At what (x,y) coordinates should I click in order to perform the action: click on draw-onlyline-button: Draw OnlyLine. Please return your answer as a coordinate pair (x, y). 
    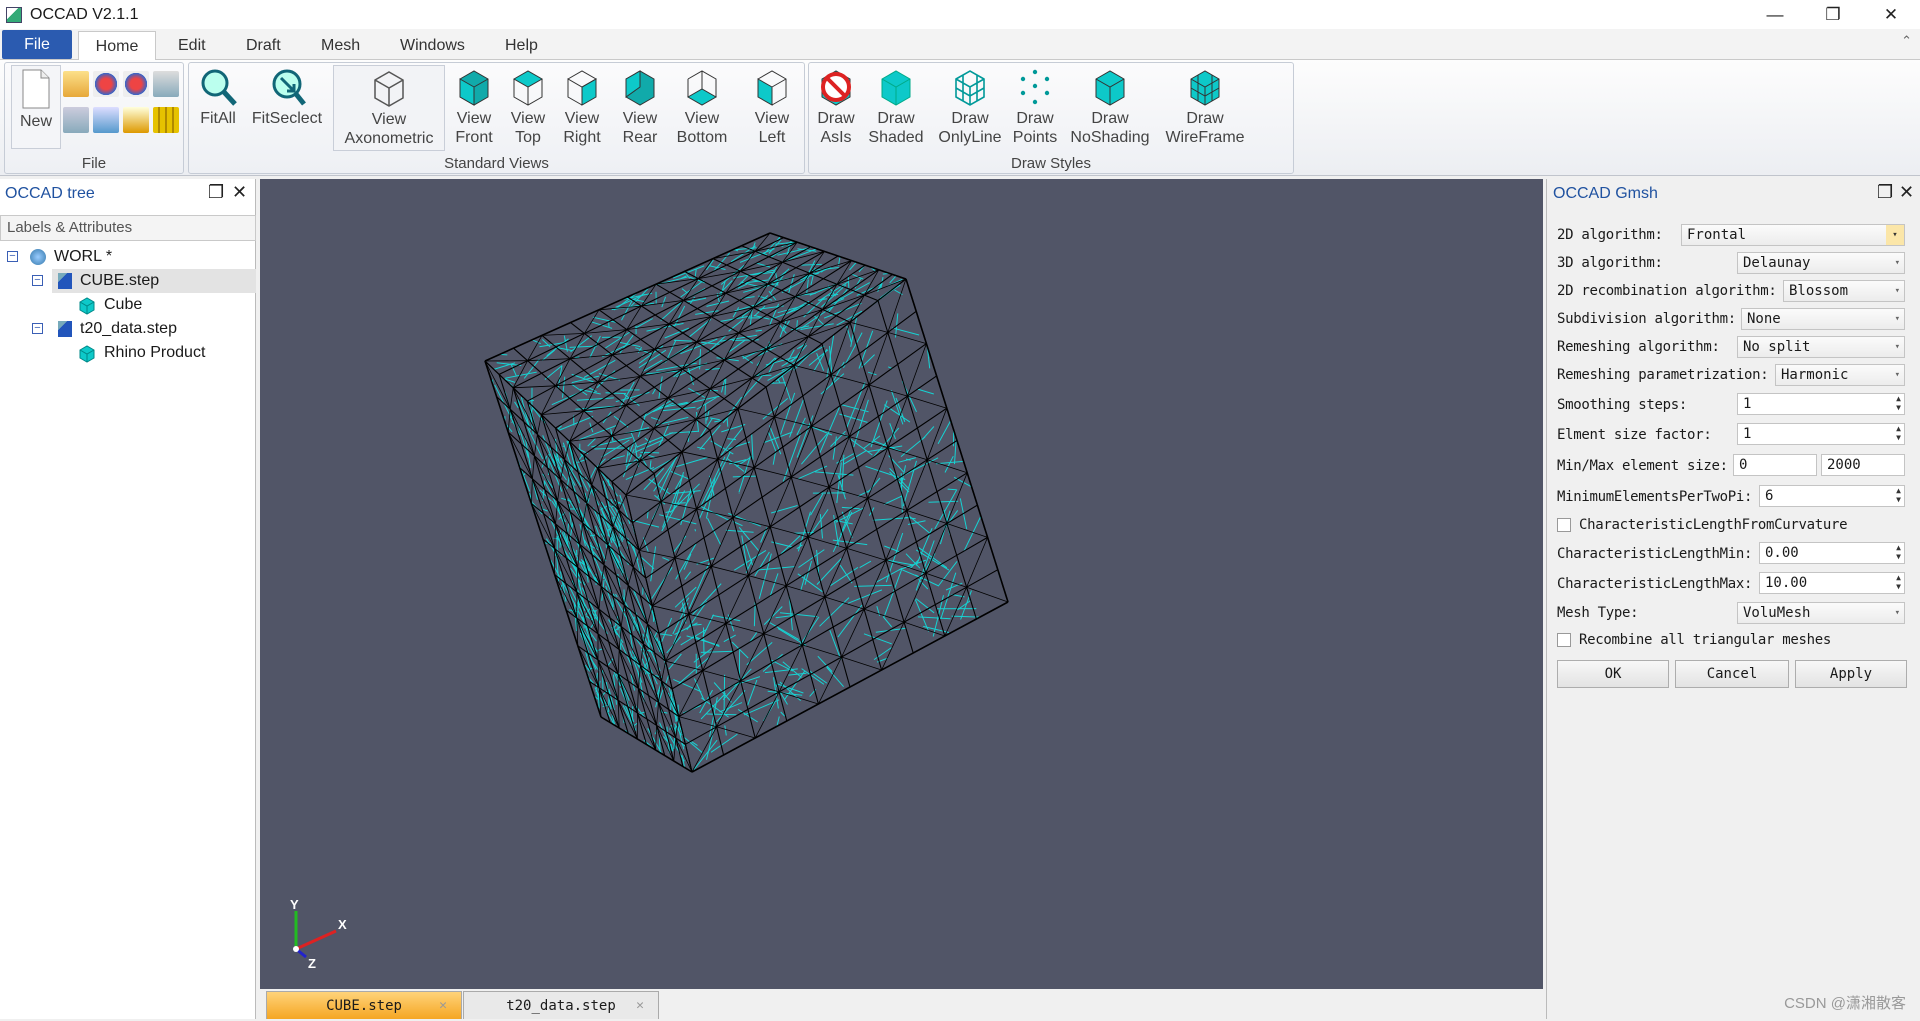
    Looking at the image, I should click on (970, 108).